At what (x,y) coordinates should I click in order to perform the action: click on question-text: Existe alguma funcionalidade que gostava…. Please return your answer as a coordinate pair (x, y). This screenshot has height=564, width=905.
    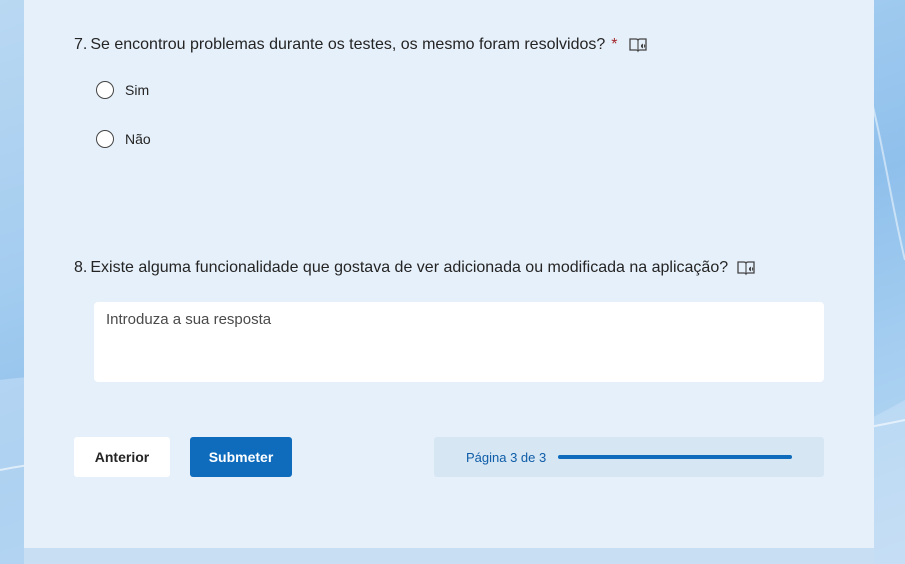
    Looking at the image, I should click on (409, 267).